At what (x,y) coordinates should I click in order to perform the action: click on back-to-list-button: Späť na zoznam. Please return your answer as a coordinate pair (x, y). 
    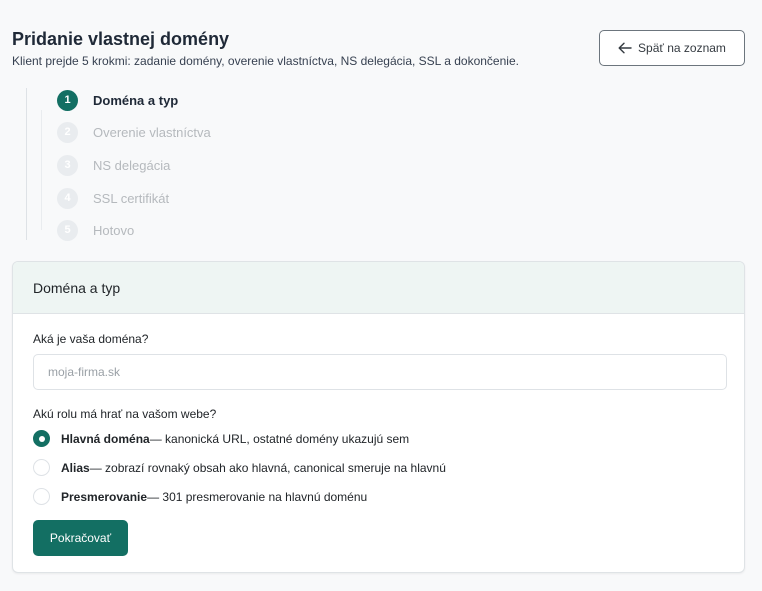
    Looking at the image, I should click on (672, 48).